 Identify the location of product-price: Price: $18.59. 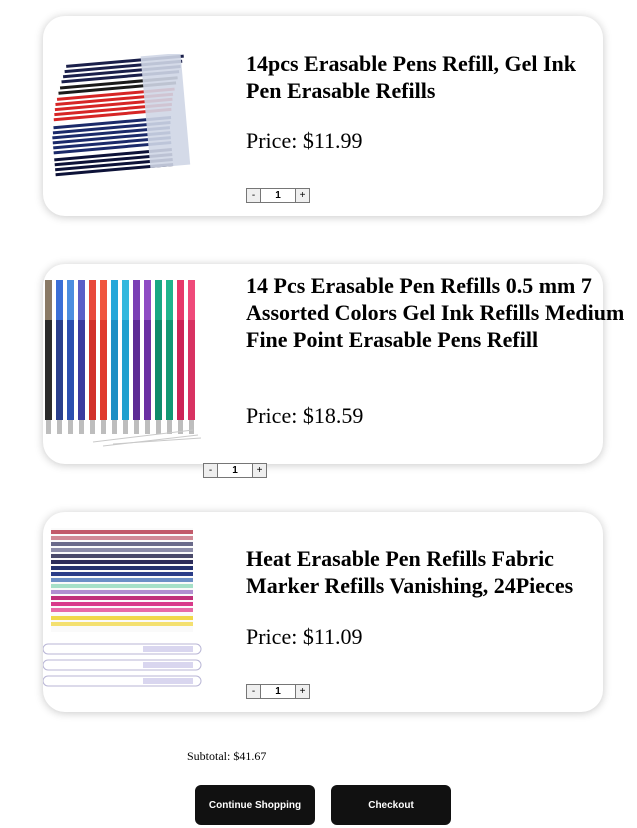
(304, 416).